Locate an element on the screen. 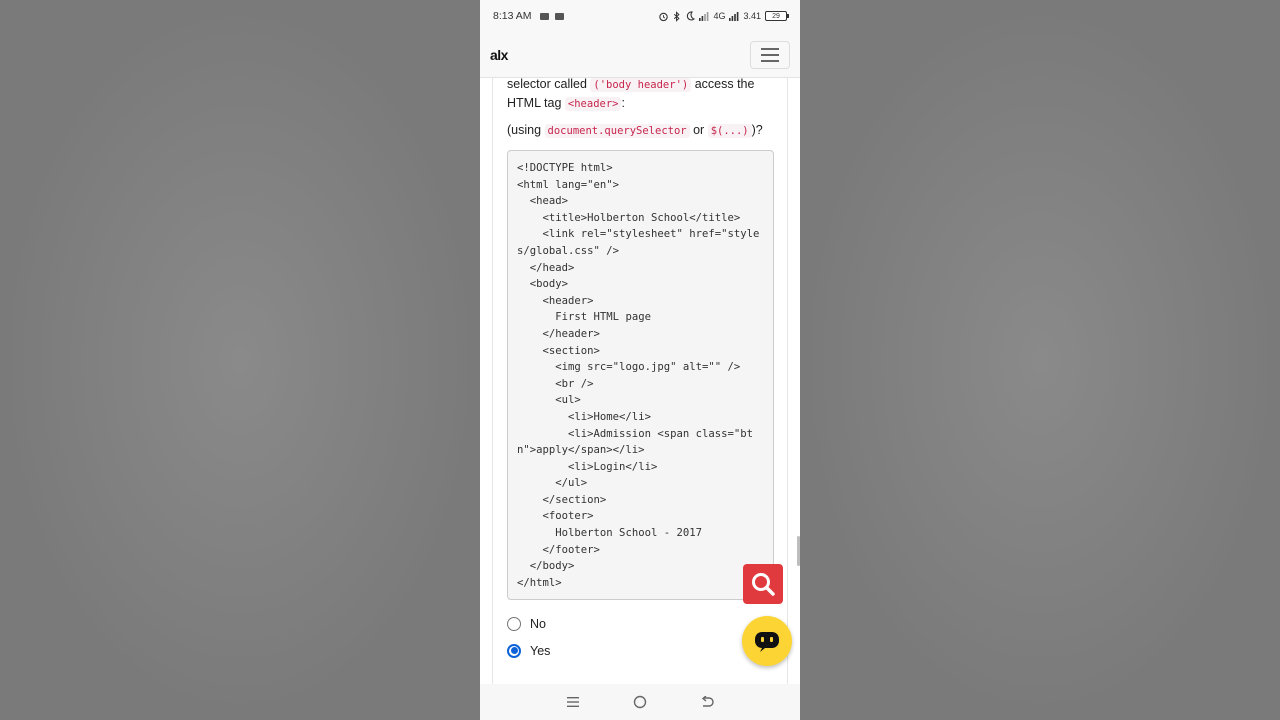 This screenshot has height=720, width=1280. inline-code: <header> is located at coordinates (593, 104).